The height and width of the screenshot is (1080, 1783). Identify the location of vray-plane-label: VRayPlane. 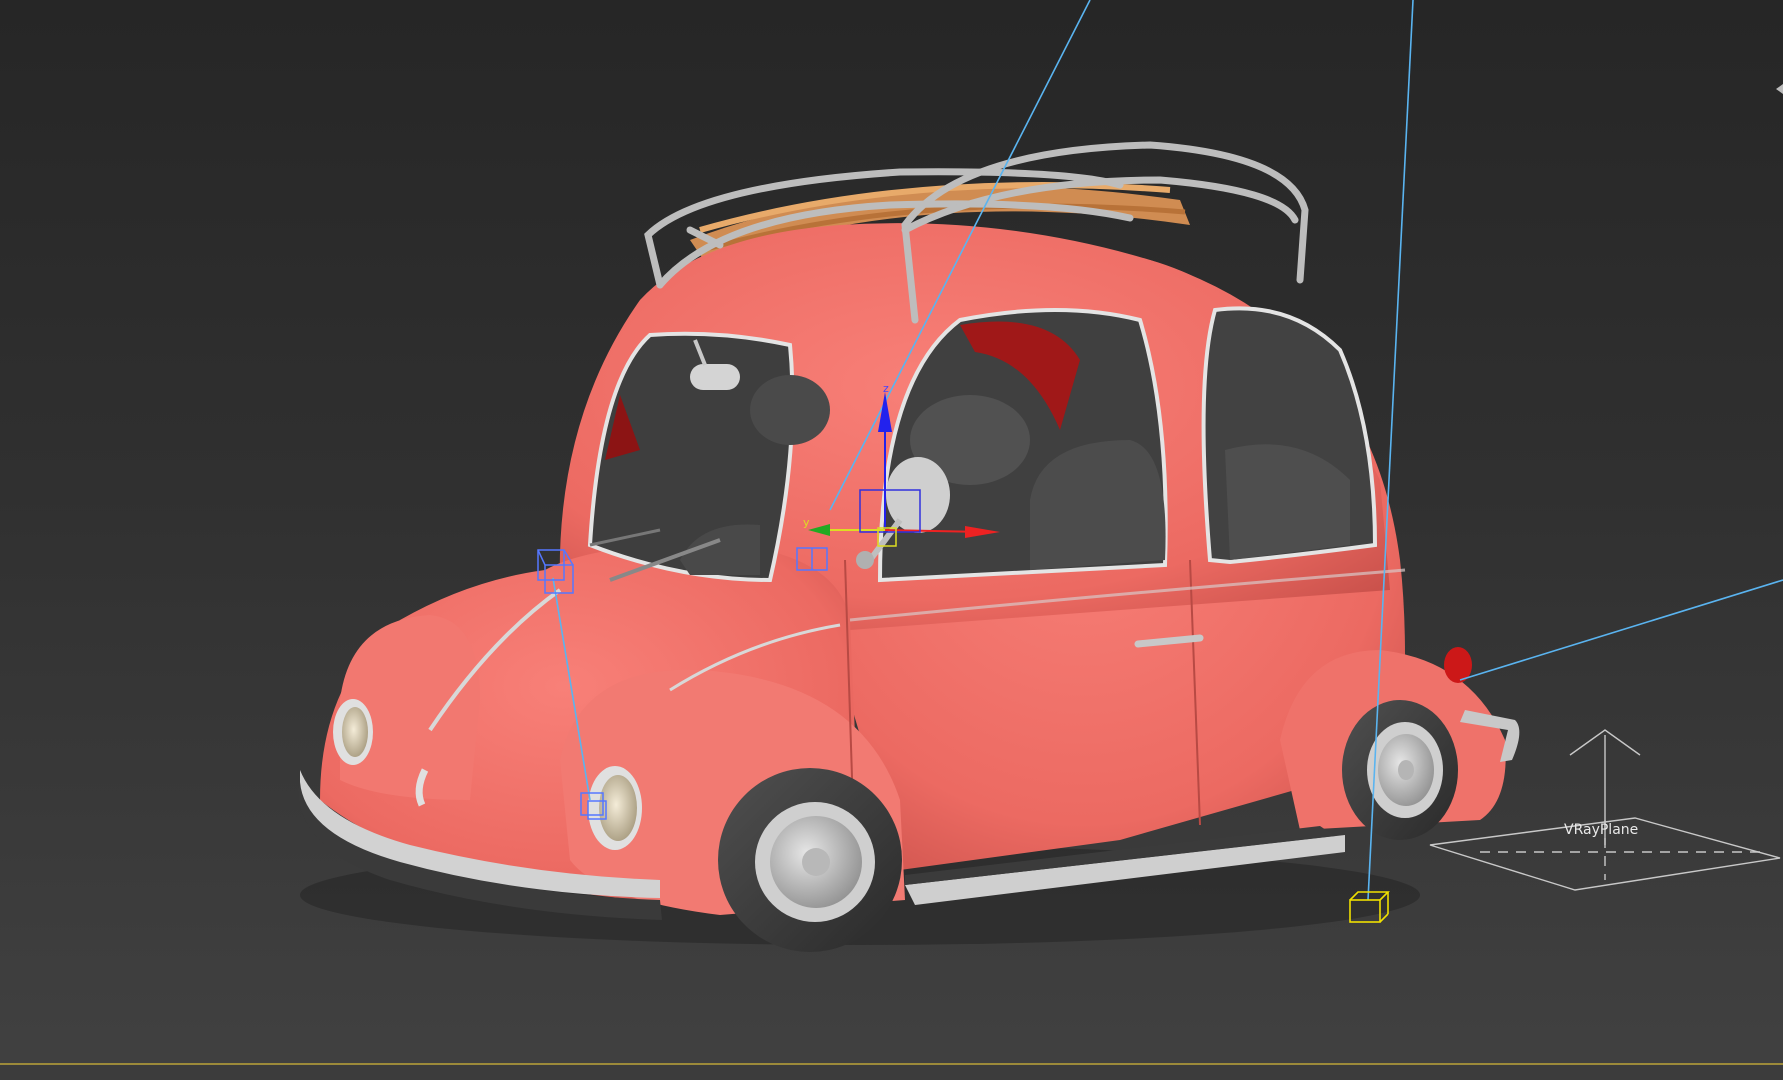
(1601, 830).